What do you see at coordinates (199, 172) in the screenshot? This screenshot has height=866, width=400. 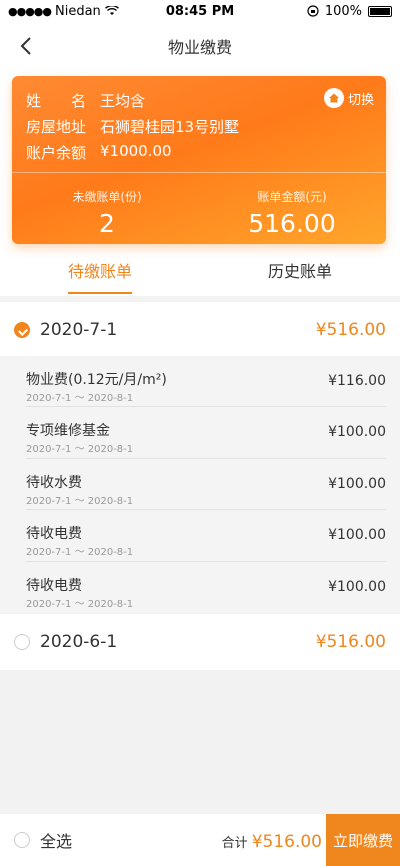 I see `card-divider` at bounding box center [199, 172].